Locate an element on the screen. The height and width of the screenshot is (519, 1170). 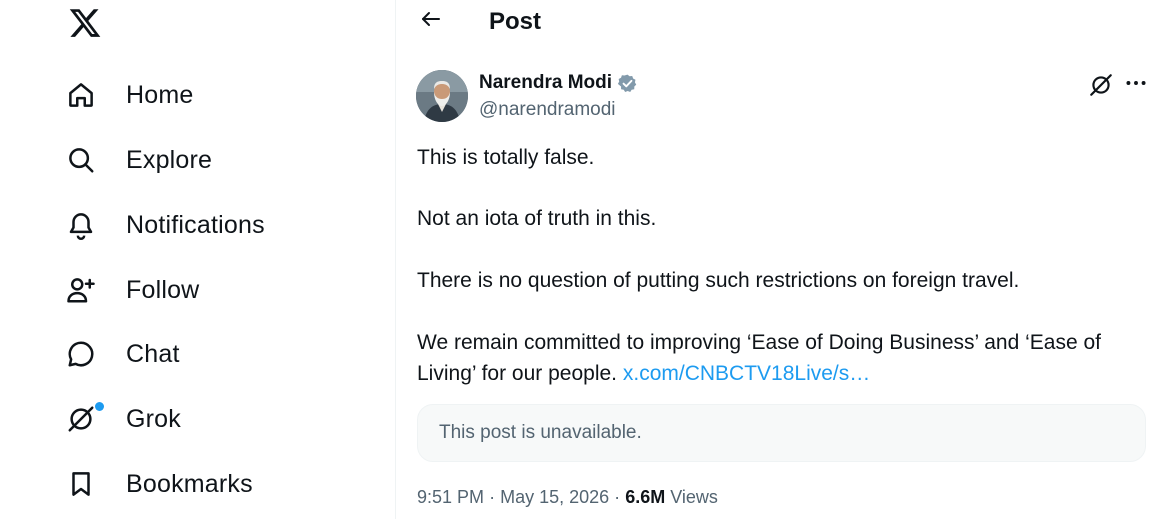
verified-badge-icon is located at coordinates (627, 83).